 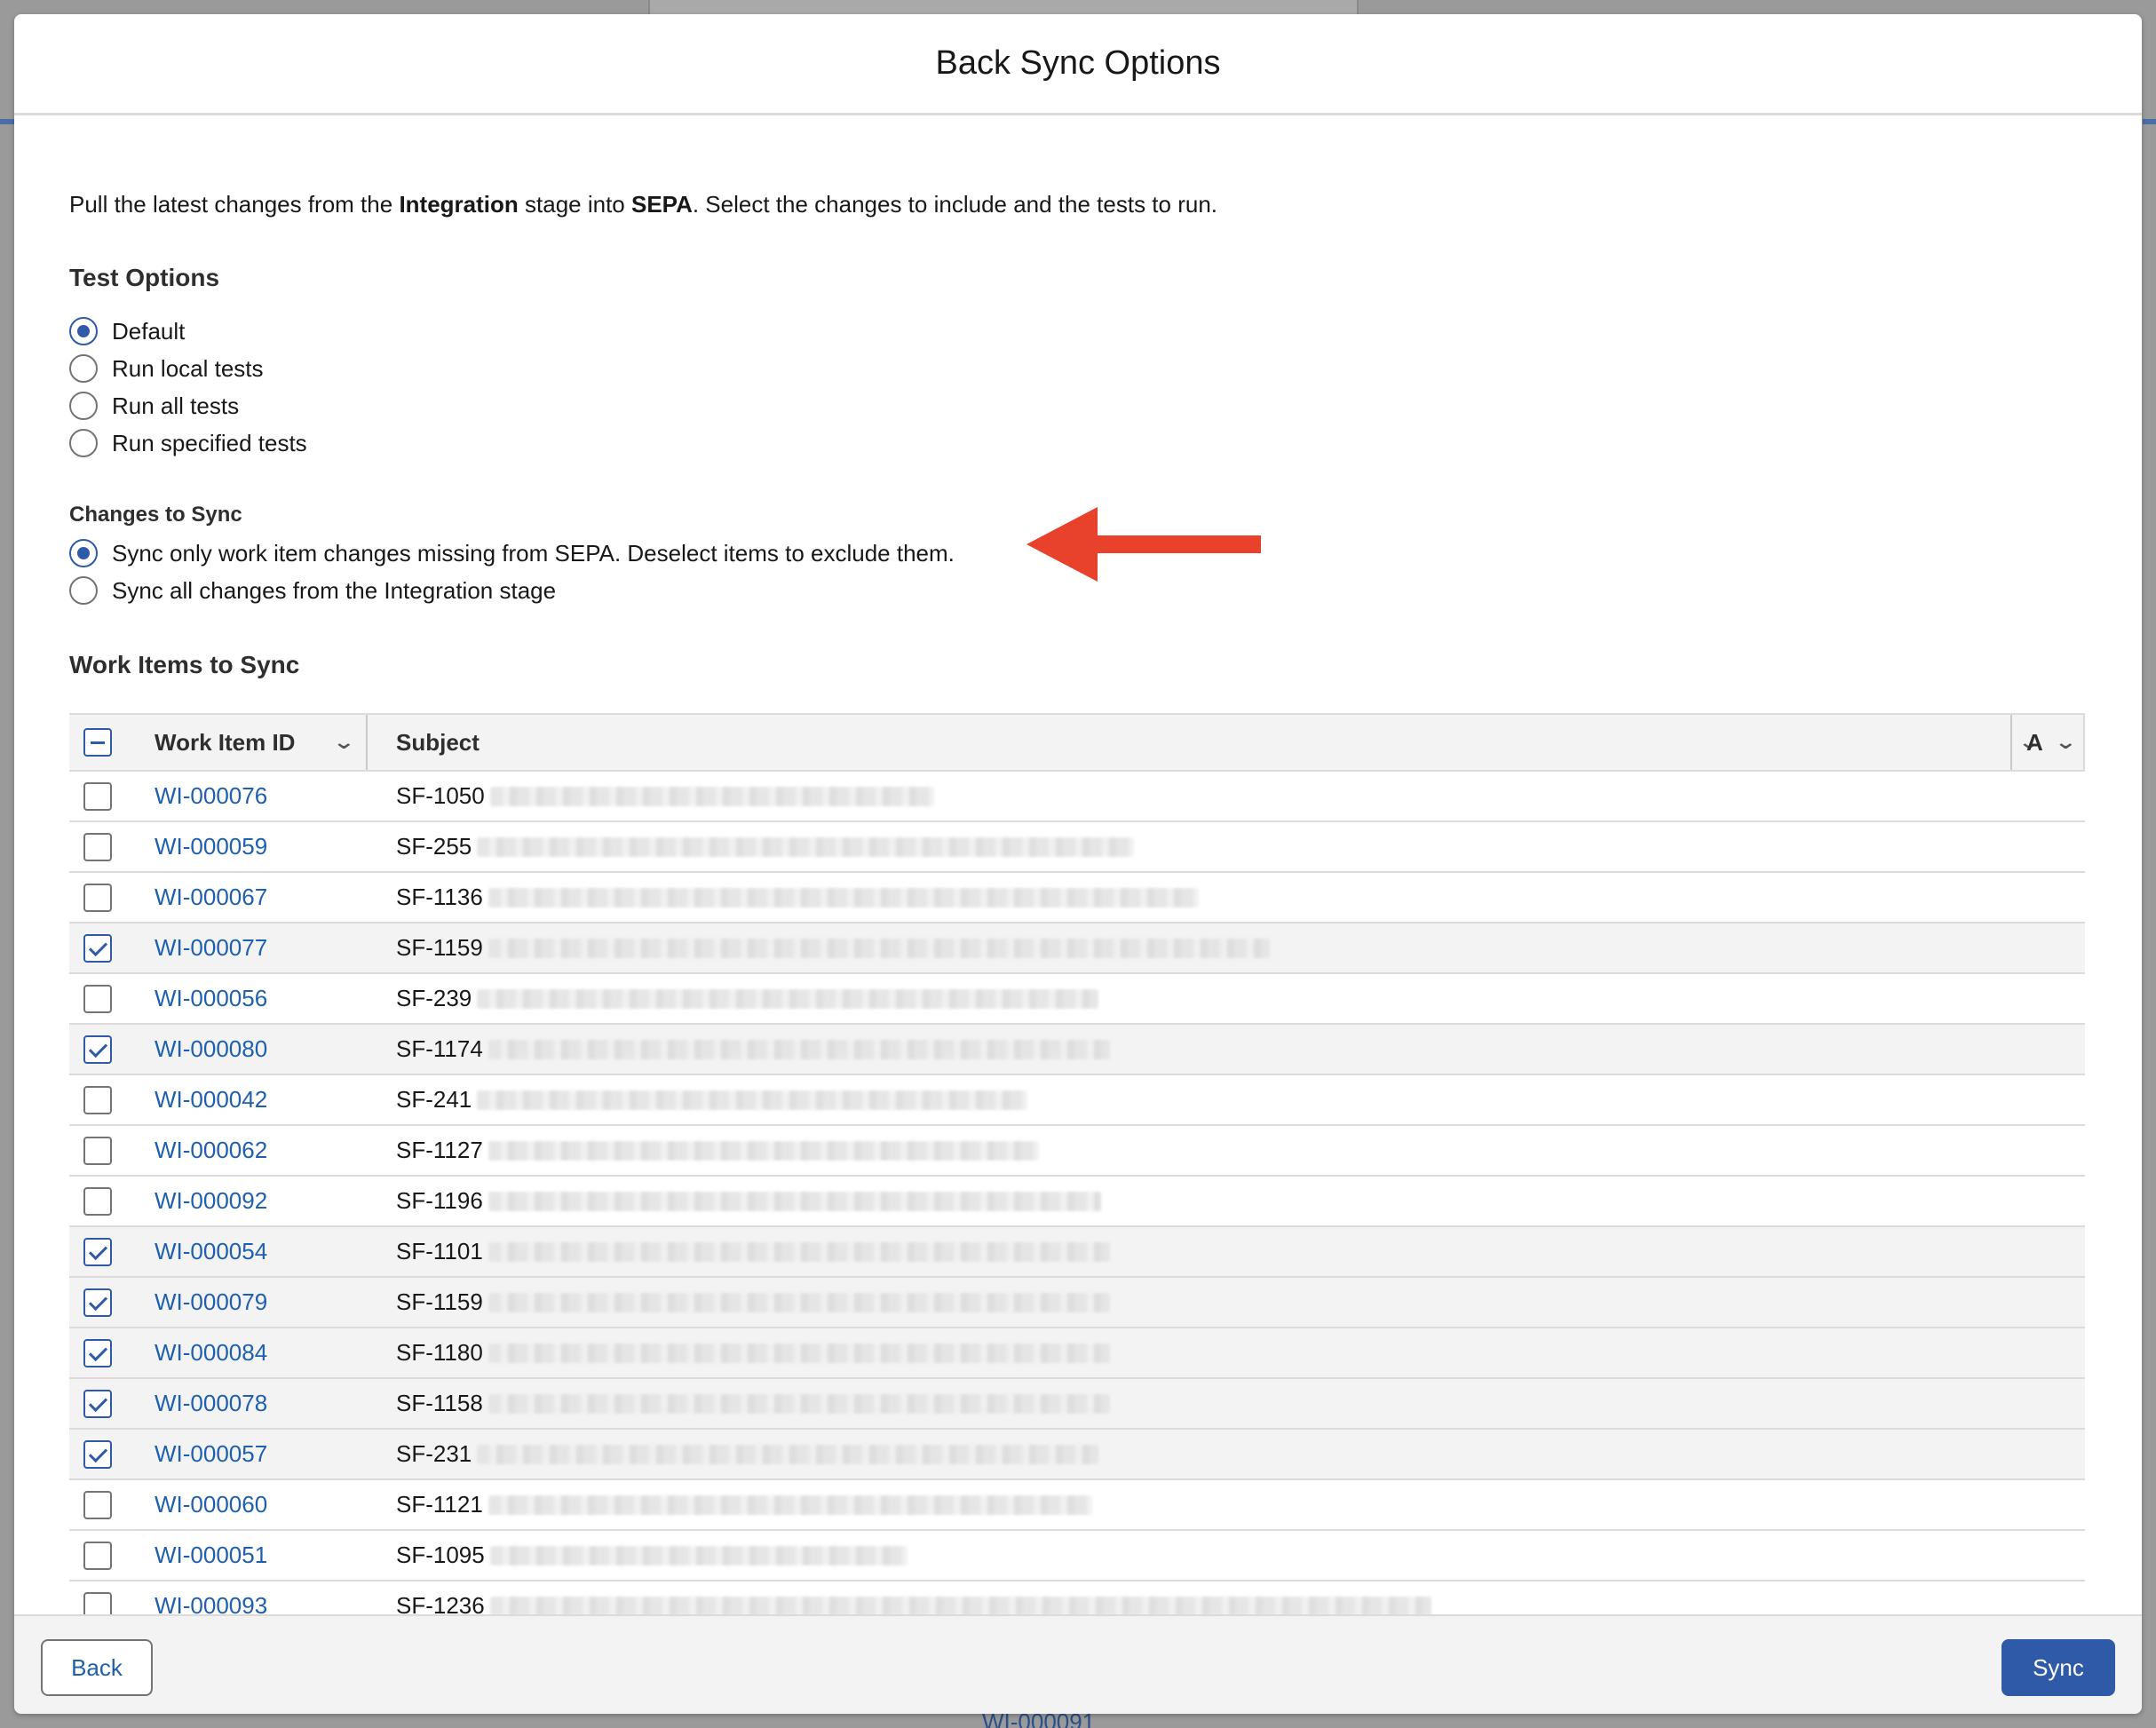 I want to click on select-all-cell, so click(x=97, y=742).